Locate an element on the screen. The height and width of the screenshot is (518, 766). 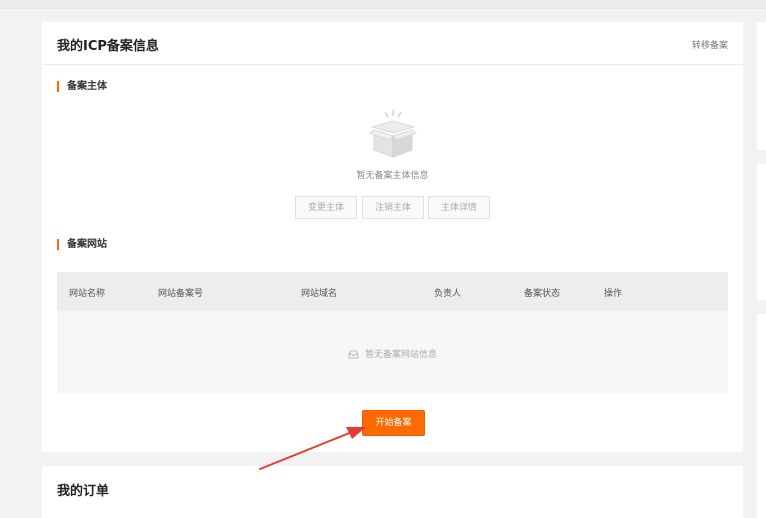
right-side-panel is located at coordinates (761, 270).